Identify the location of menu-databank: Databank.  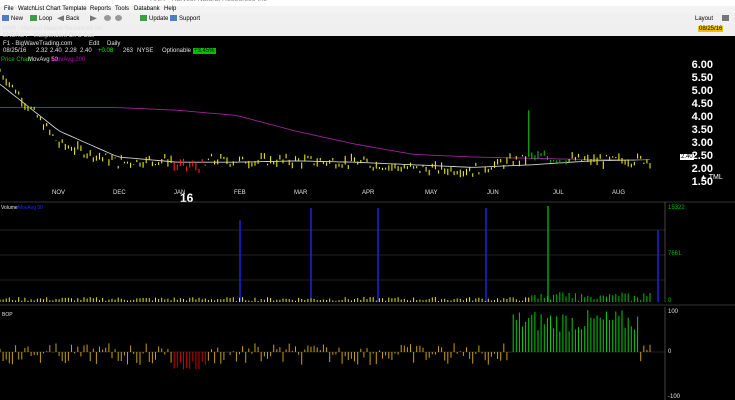
(147, 9).